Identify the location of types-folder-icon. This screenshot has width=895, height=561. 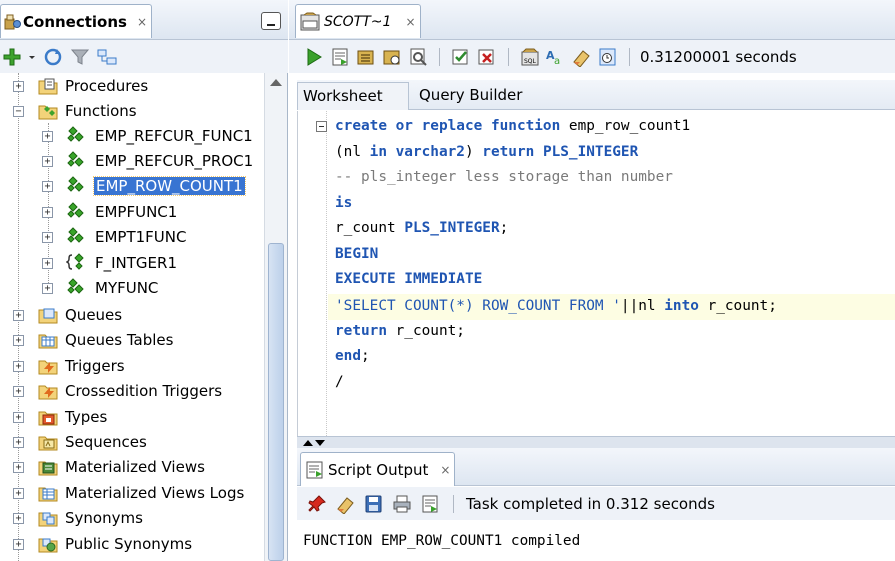
(48, 418).